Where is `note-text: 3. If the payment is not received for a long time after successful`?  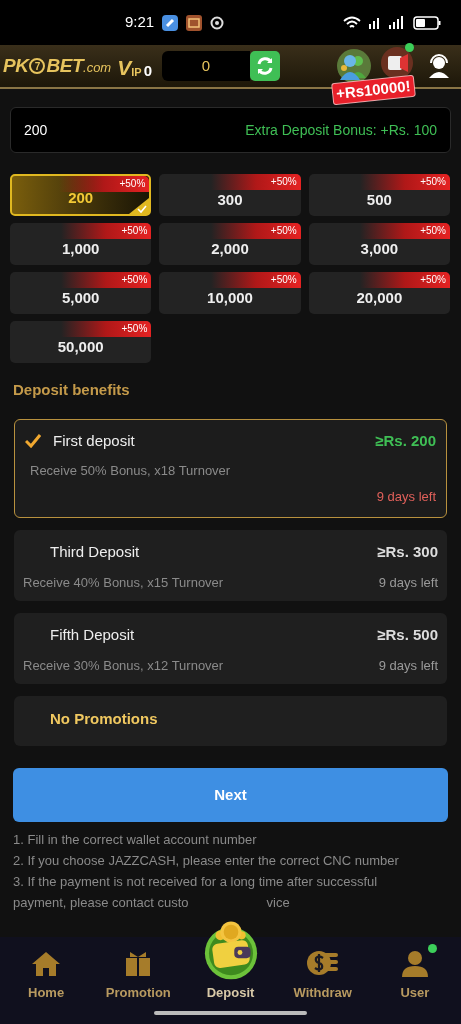
note-text: 3. If the payment is not received for a long time after successful is located at coordinates (195, 882).